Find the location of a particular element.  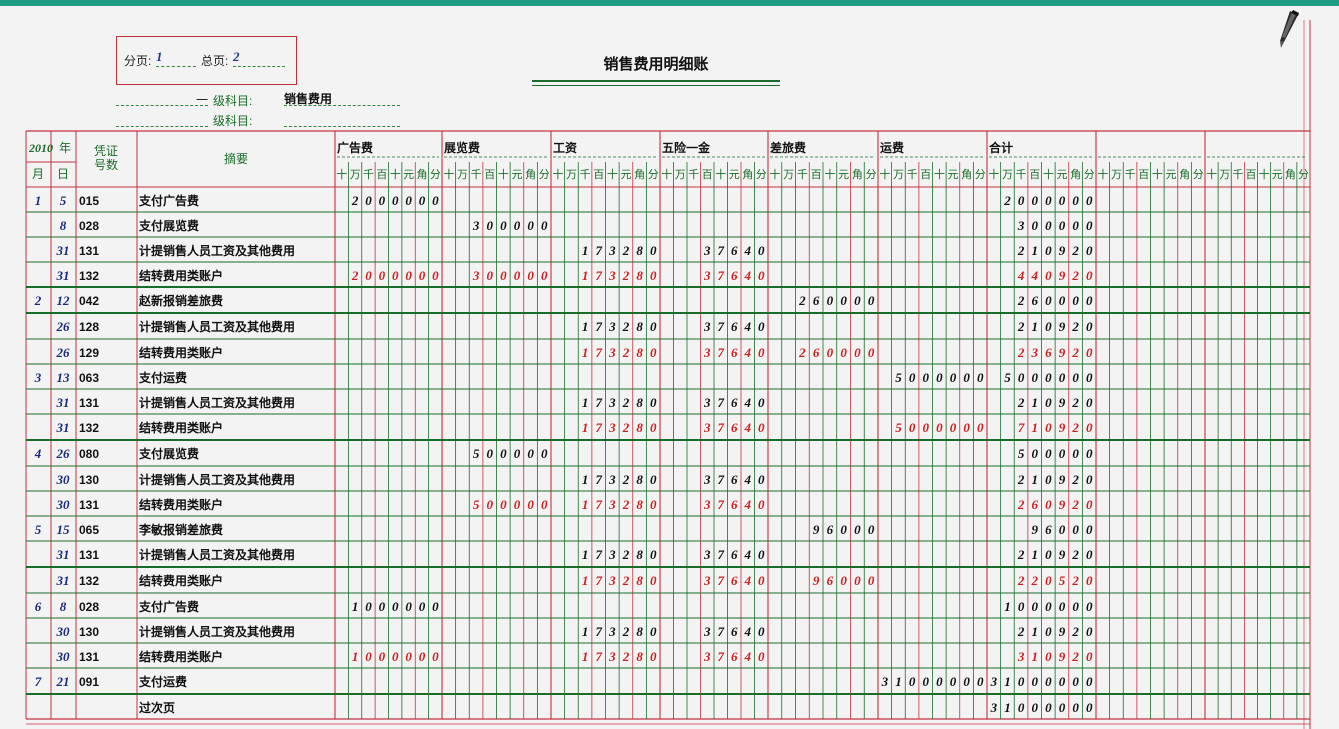

digit-label: 分 is located at coordinates (435, 174).